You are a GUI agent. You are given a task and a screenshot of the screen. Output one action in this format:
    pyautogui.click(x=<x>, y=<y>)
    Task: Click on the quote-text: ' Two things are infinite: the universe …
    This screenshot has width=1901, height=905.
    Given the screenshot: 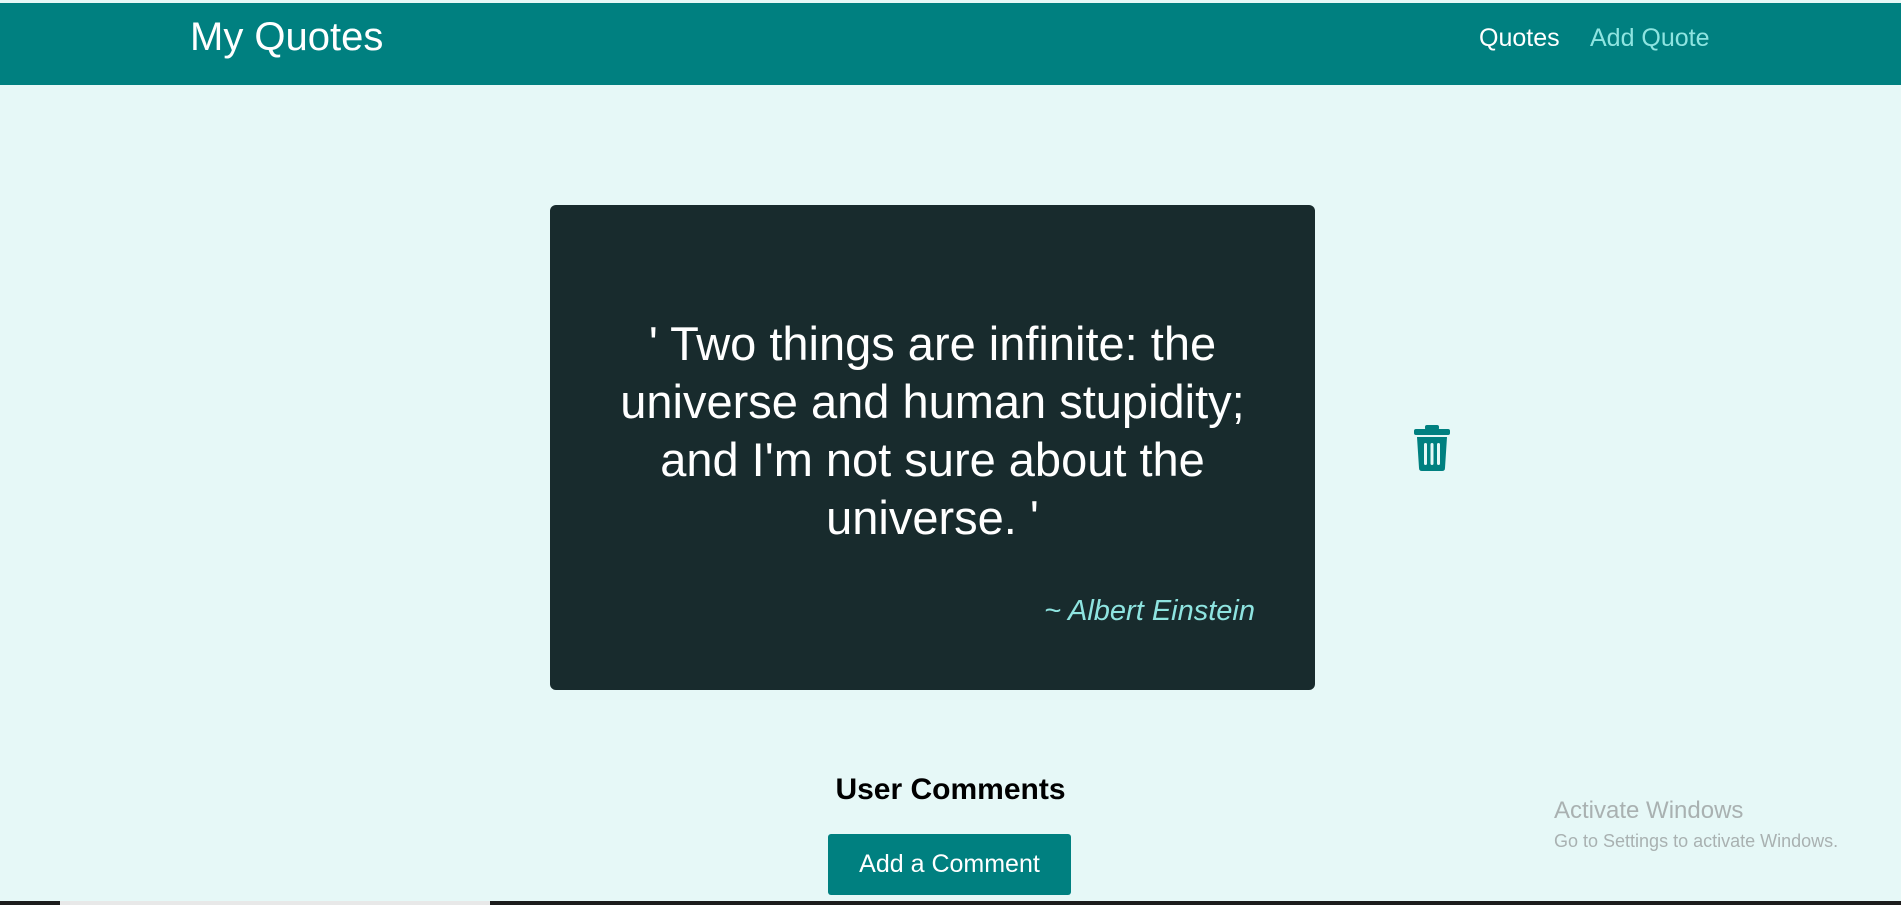 What is the action you would take?
    pyautogui.click(x=932, y=430)
    